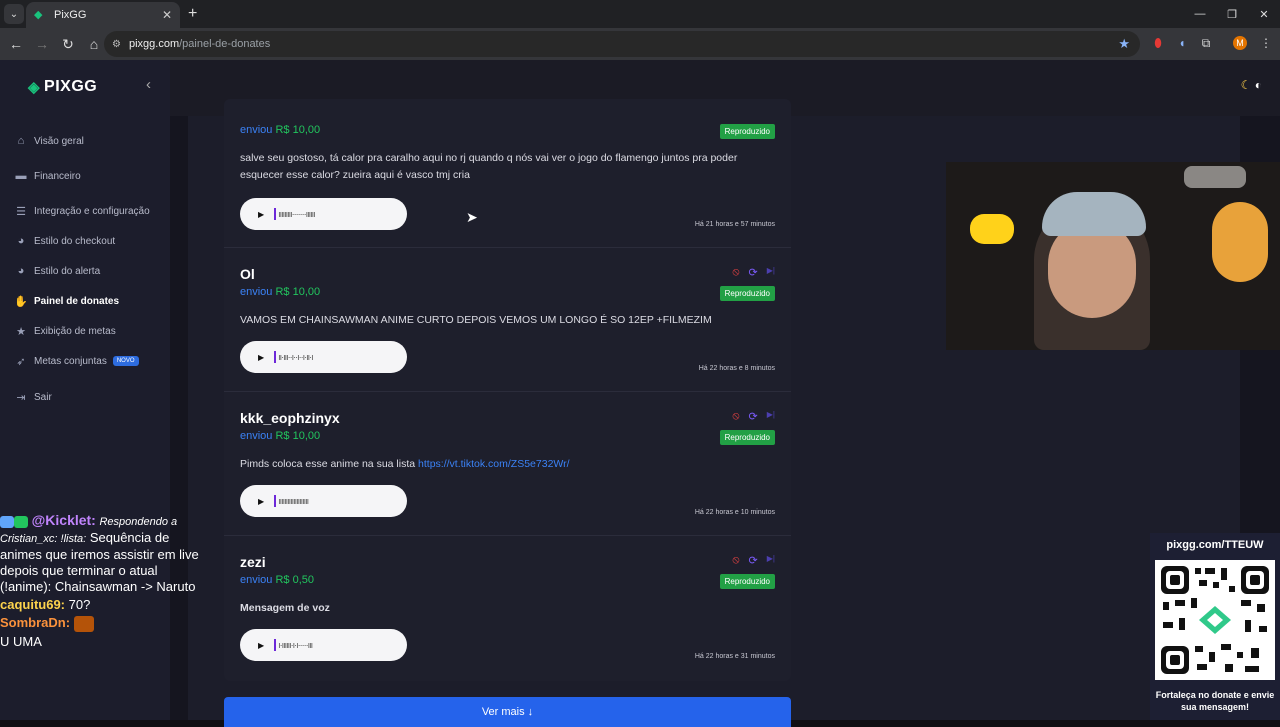  Describe the element at coordinates (21, 361) in the screenshot. I see `rocket-icon: ➶` at that location.